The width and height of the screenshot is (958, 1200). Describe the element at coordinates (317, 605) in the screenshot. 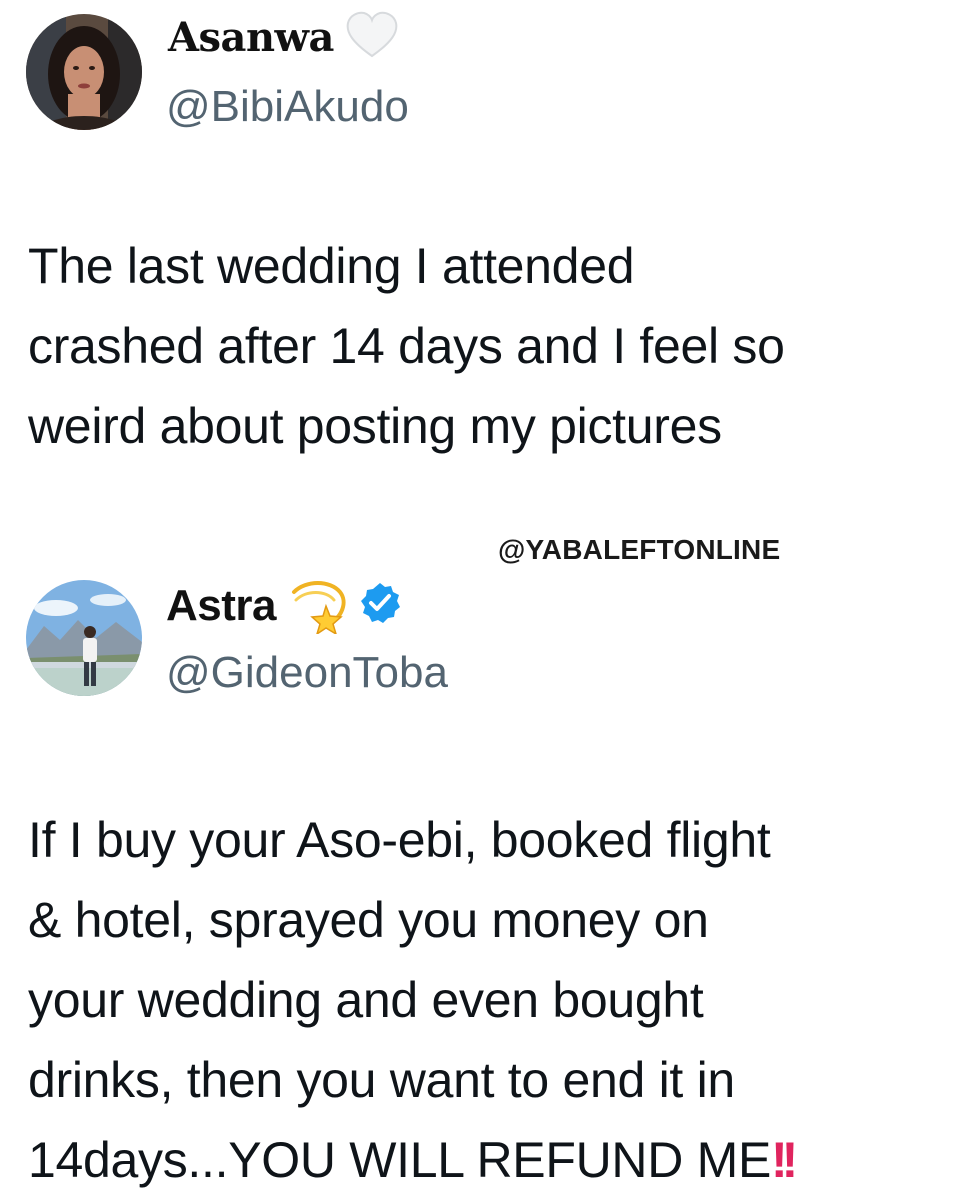

I see `dizzy-star-icon` at that location.